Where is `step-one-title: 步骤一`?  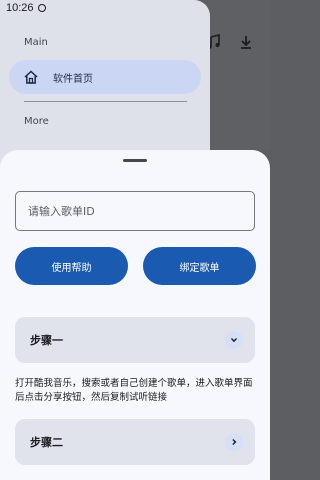
step-one-title: 步骤一 is located at coordinates (46, 340).